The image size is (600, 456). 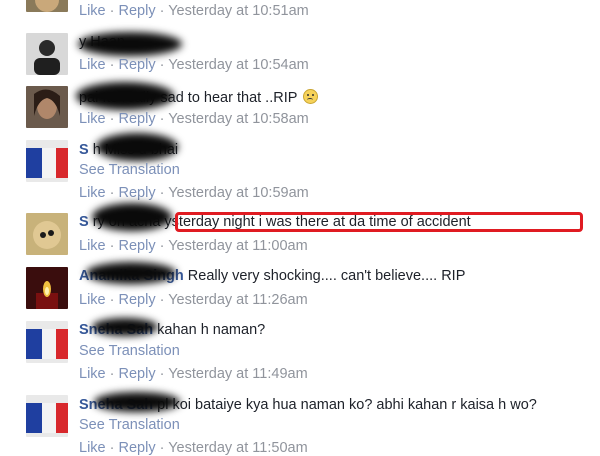 I want to click on comment-timestamp: Yesterday at 11:26am, so click(x=237, y=300).